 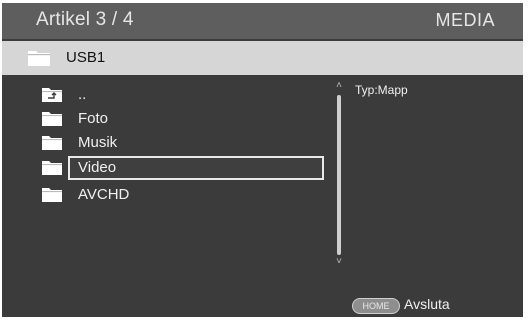 What do you see at coordinates (339, 262) in the screenshot?
I see `scroll-down-icon: ˅` at bounding box center [339, 262].